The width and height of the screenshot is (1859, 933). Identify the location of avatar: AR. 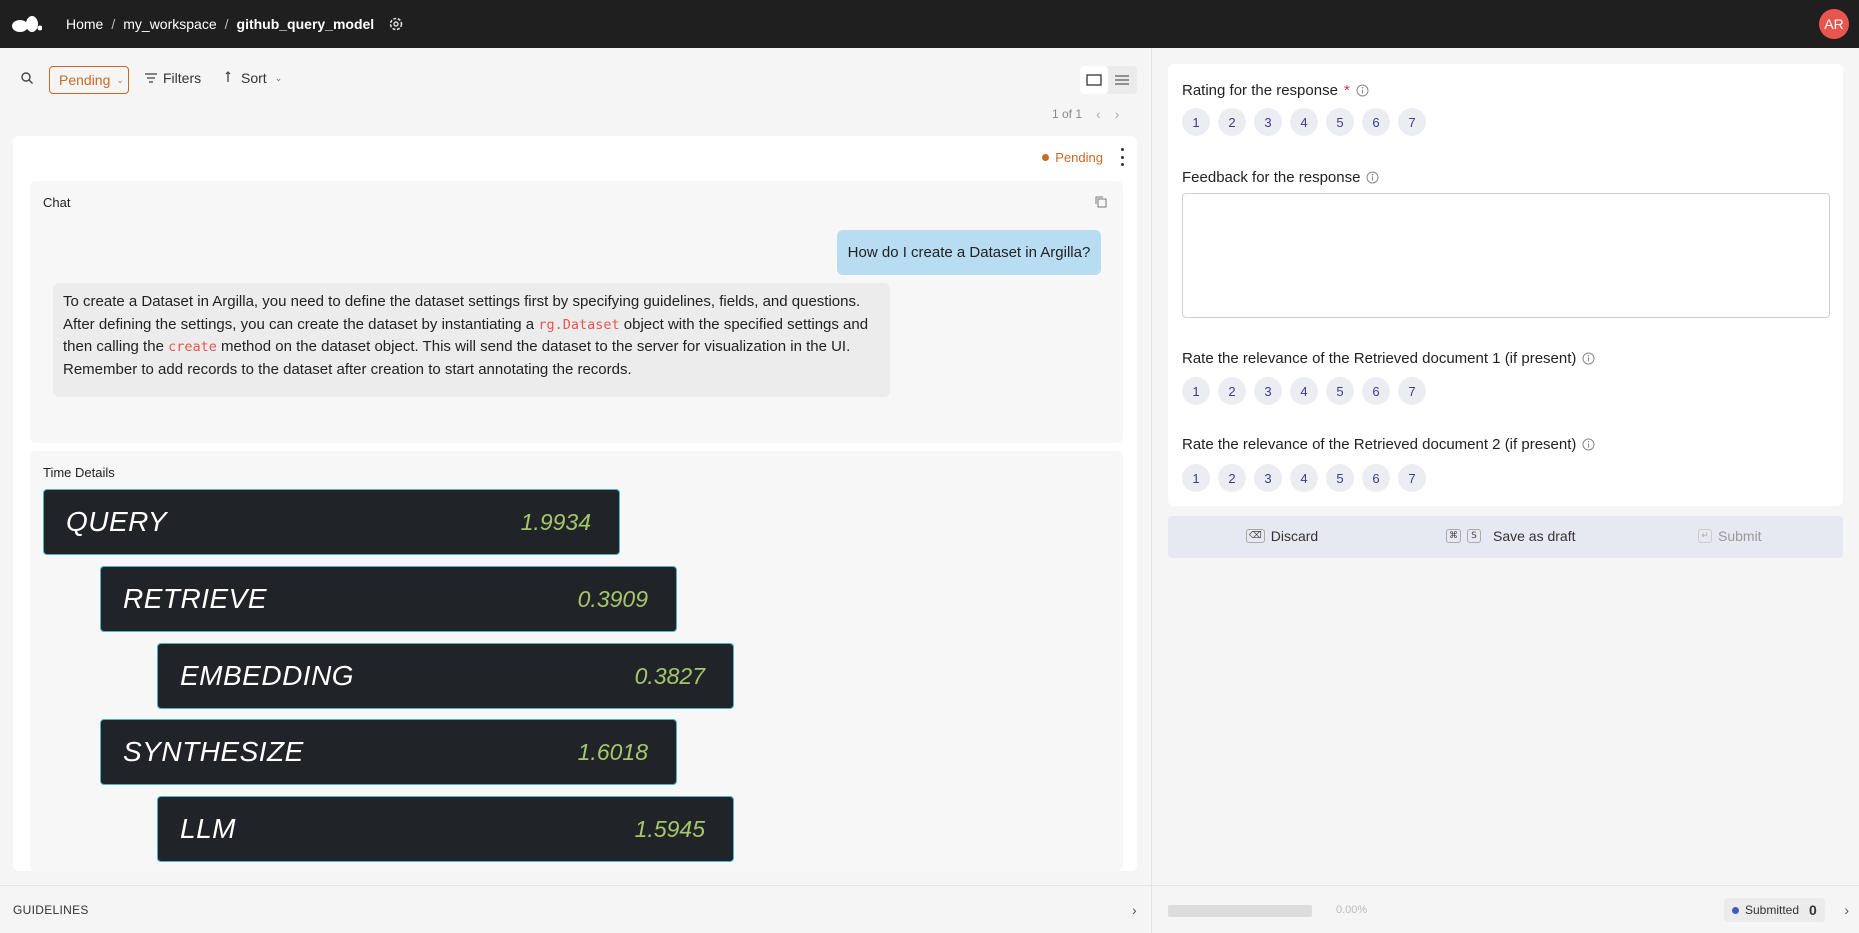
(1834, 24).